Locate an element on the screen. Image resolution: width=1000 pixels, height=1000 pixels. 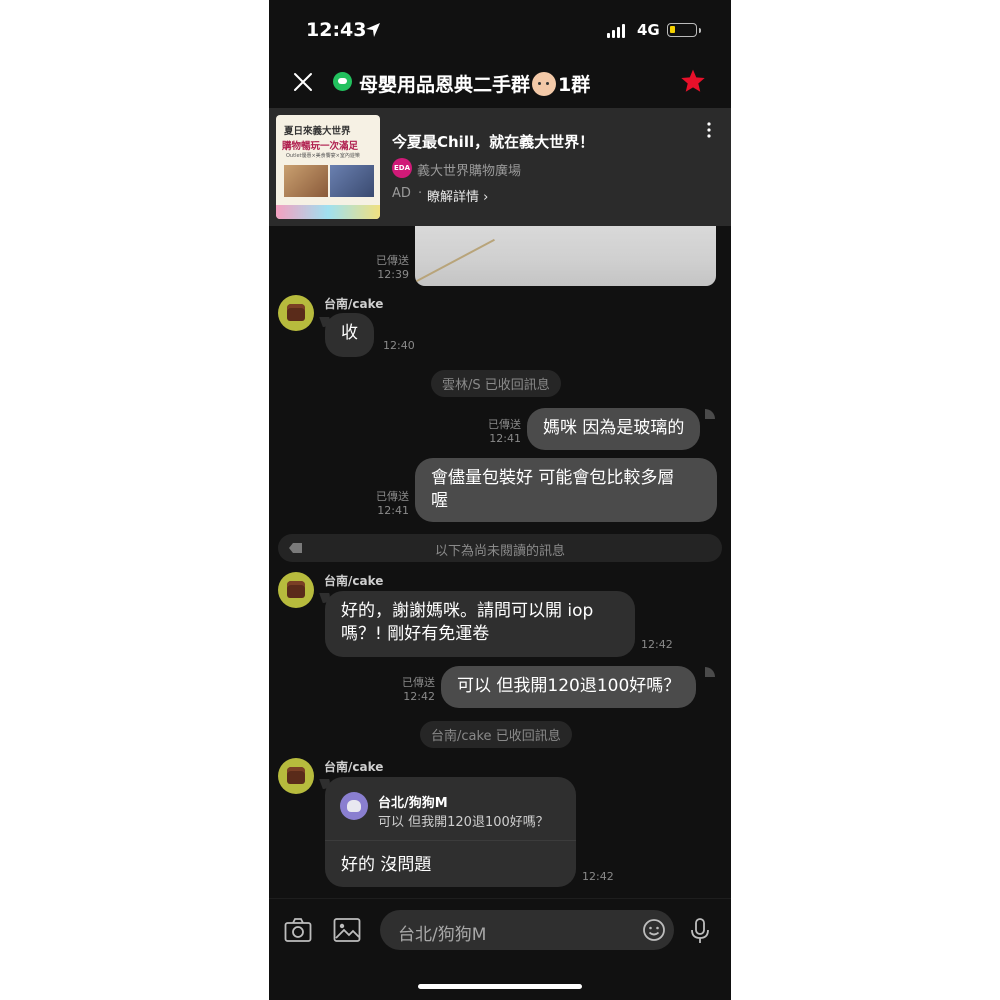
message-bubble: 可以 但我開120退100好嗎？ is located at coordinates (569, 687).